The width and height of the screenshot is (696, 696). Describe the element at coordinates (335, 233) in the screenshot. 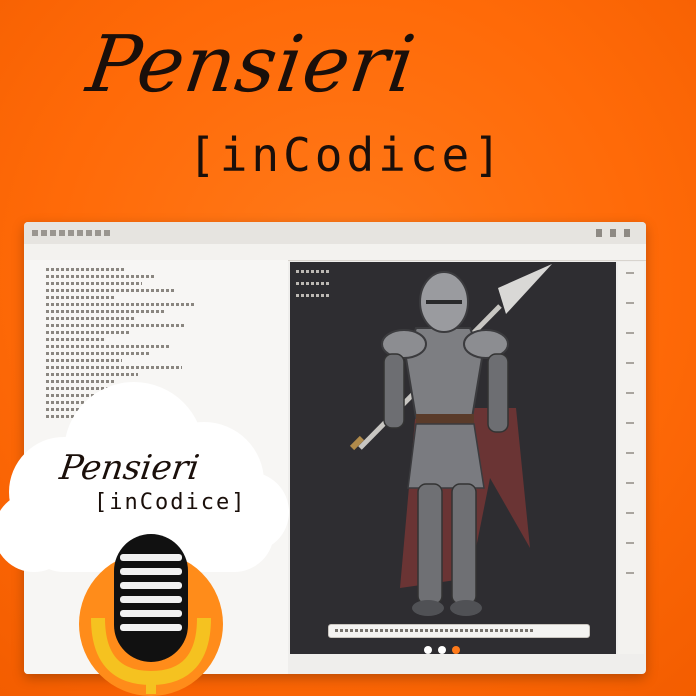

I see `window-titlebar` at that location.